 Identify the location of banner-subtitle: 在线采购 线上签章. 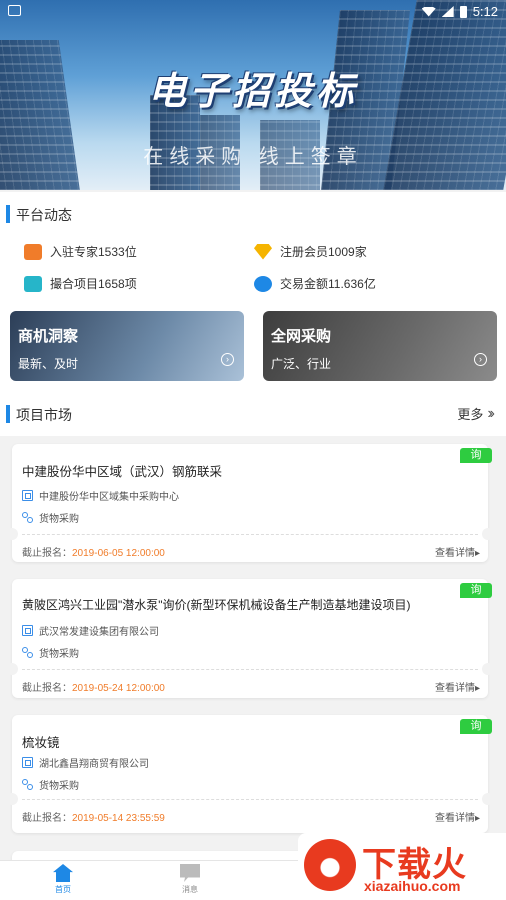
(253, 157).